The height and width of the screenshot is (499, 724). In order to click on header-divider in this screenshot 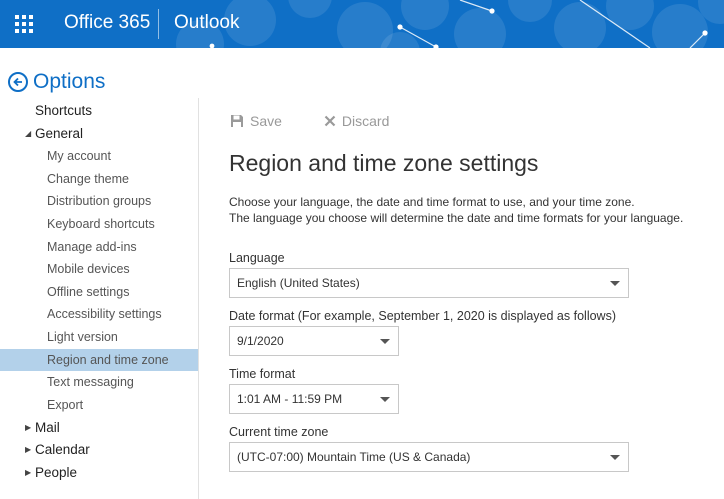, I will do `click(158, 24)`.